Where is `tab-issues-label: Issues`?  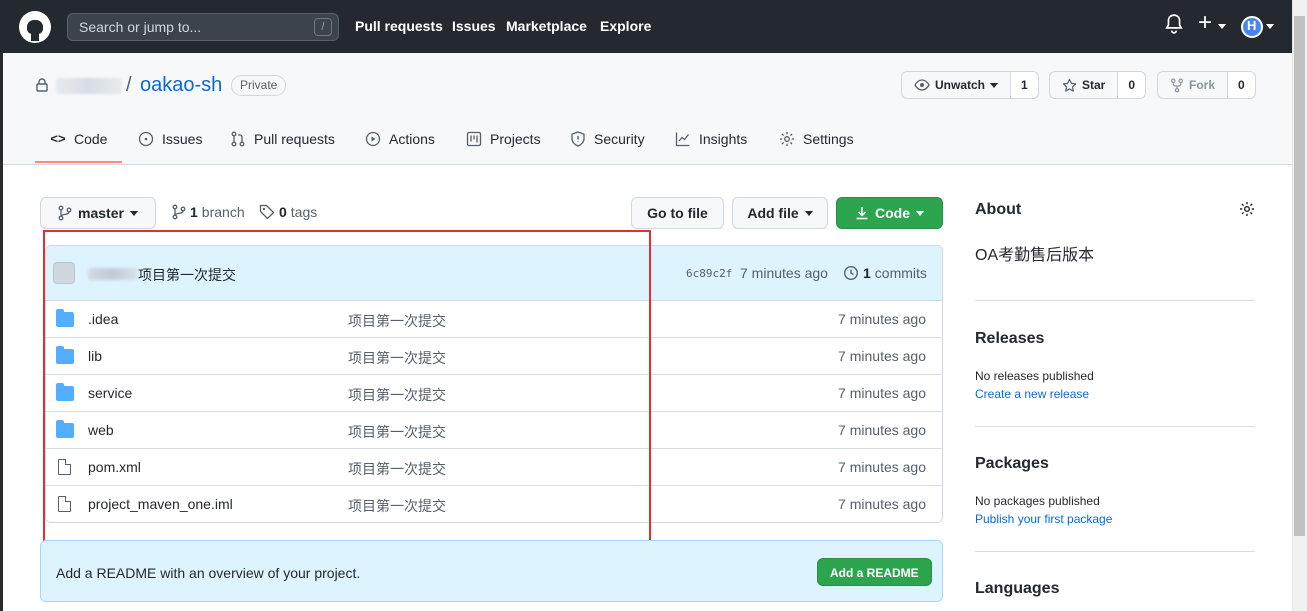
tab-issues-label: Issues is located at coordinates (182, 139).